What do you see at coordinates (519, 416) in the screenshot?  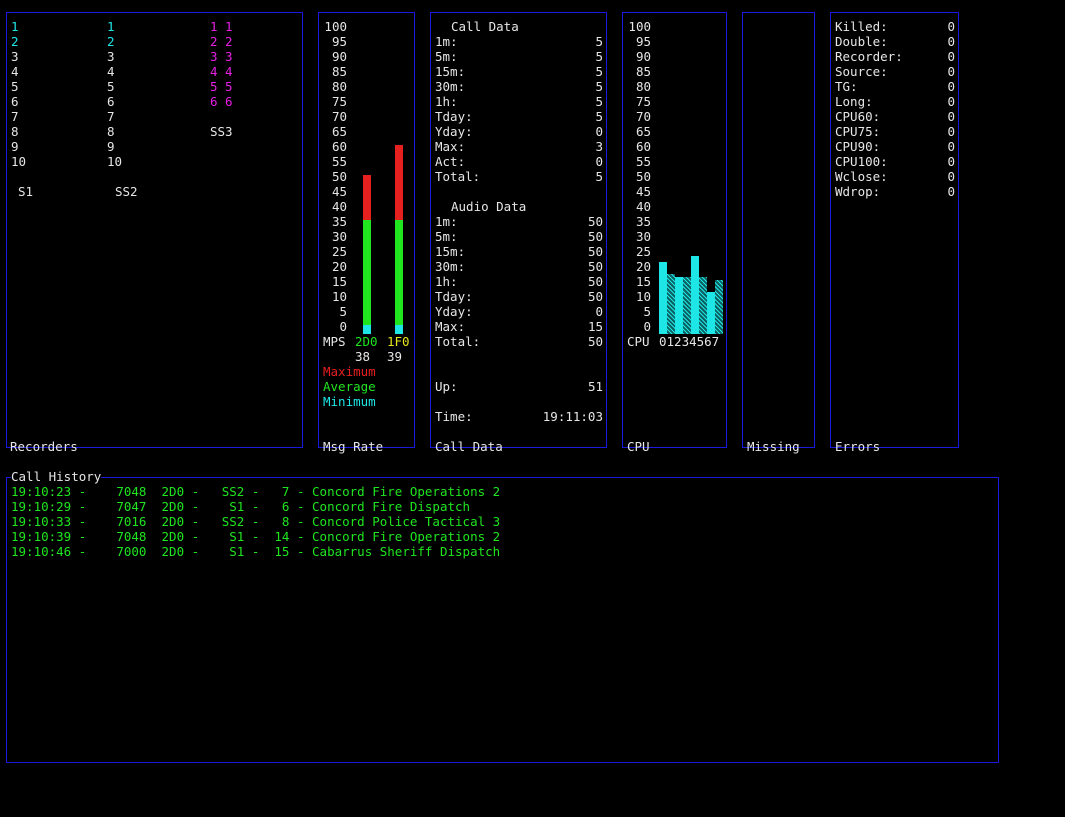 I see `time-row: Time: 19:11:03` at bounding box center [519, 416].